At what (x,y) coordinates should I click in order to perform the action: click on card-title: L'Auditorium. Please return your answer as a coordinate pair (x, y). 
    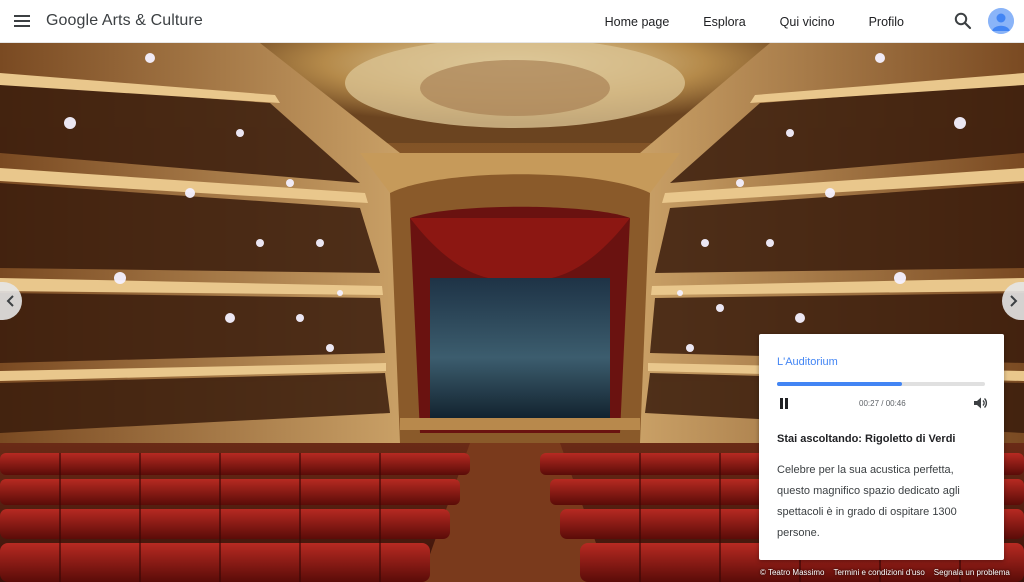
    Looking at the image, I should click on (807, 362).